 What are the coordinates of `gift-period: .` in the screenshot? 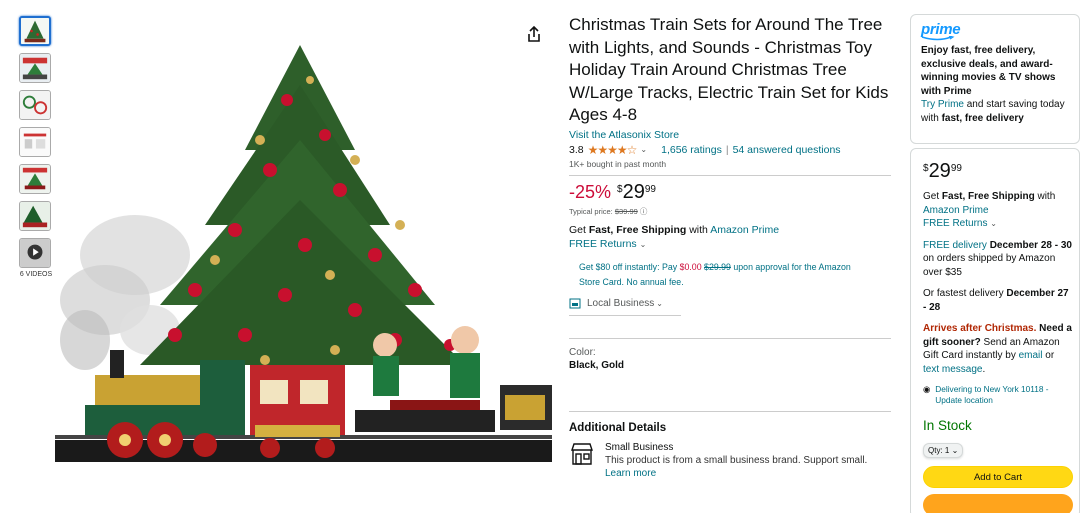 It's located at (984, 369).